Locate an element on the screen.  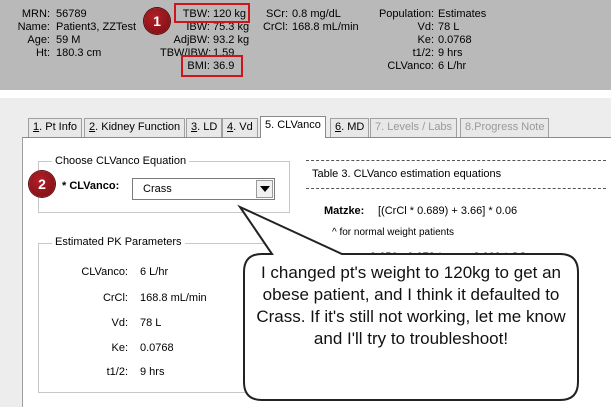
tab-clvanco-label: 5. CLVanco is located at coordinates (293, 125).